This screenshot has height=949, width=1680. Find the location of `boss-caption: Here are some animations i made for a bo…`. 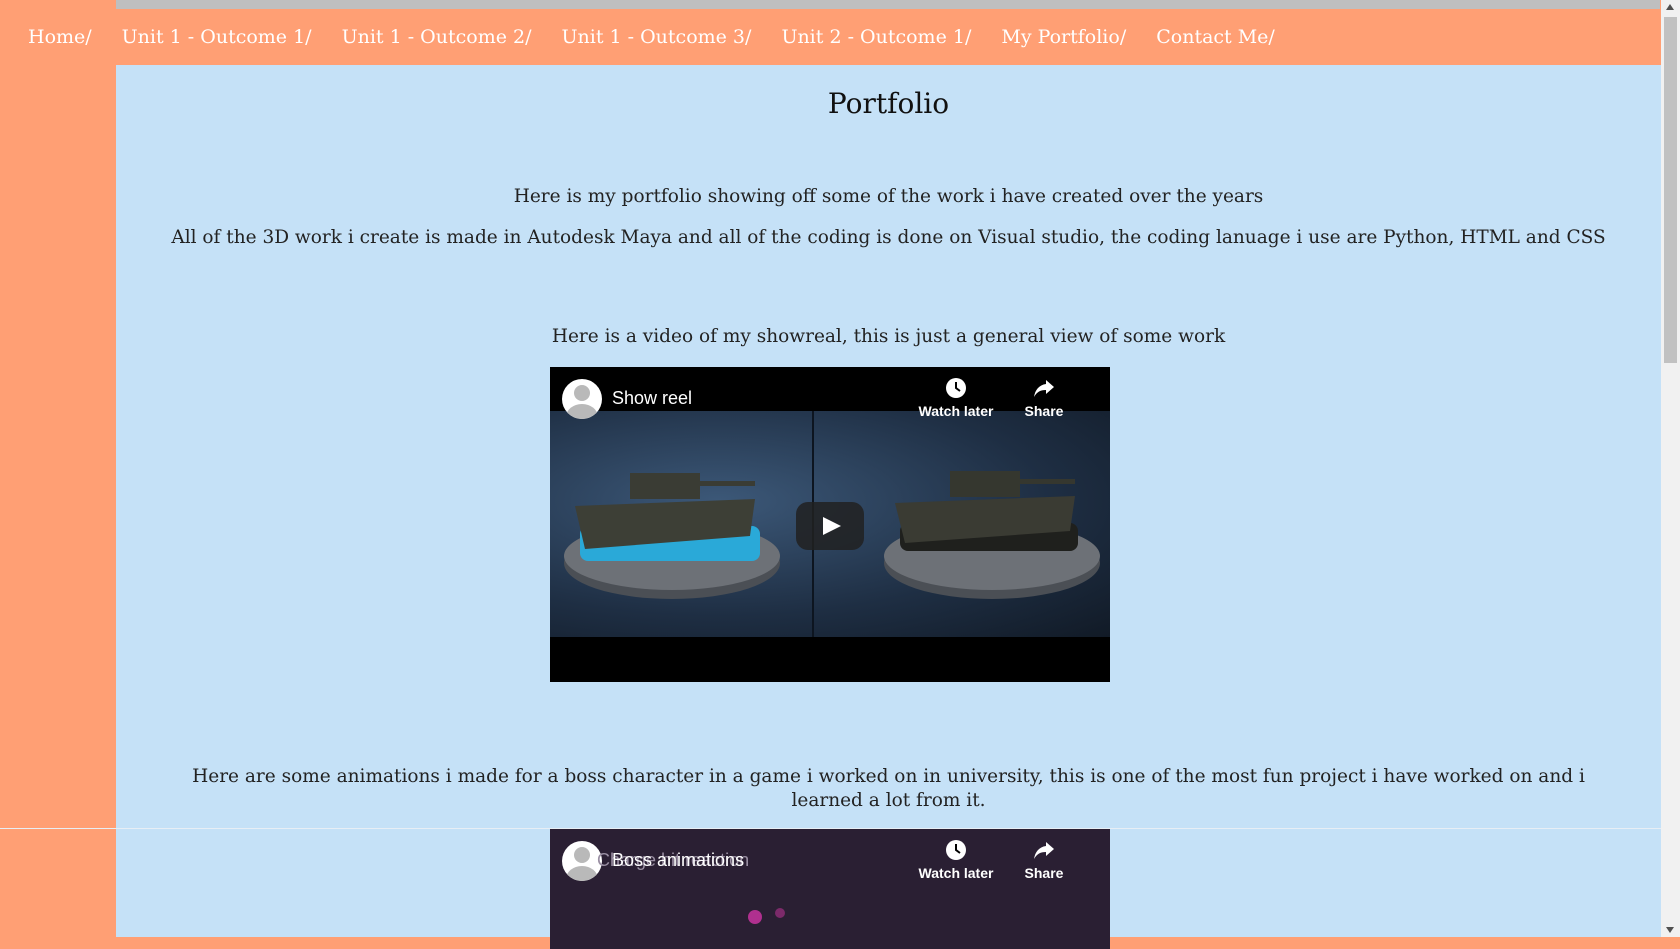

boss-caption: Here are some animations i made for a bo… is located at coordinates (888, 788).